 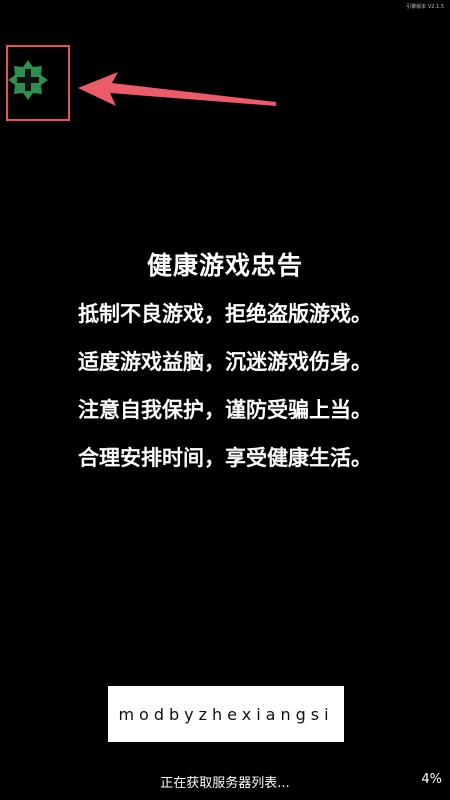 What do you see at coordinates (425, 7) in the screenshot?
I see `engine-version: 引擎版本 V2.1.5` at bounding box center [425, 7].